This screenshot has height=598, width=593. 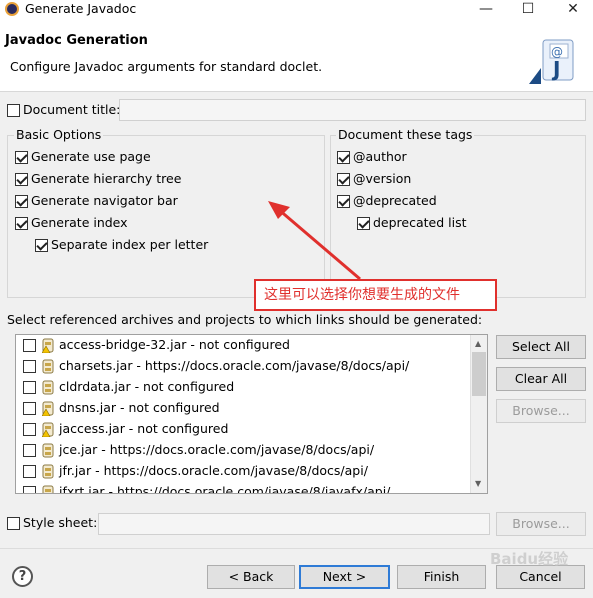 I want to click on list-item-label: cldrdata.jar - not configured, so click(x=147, y=386).